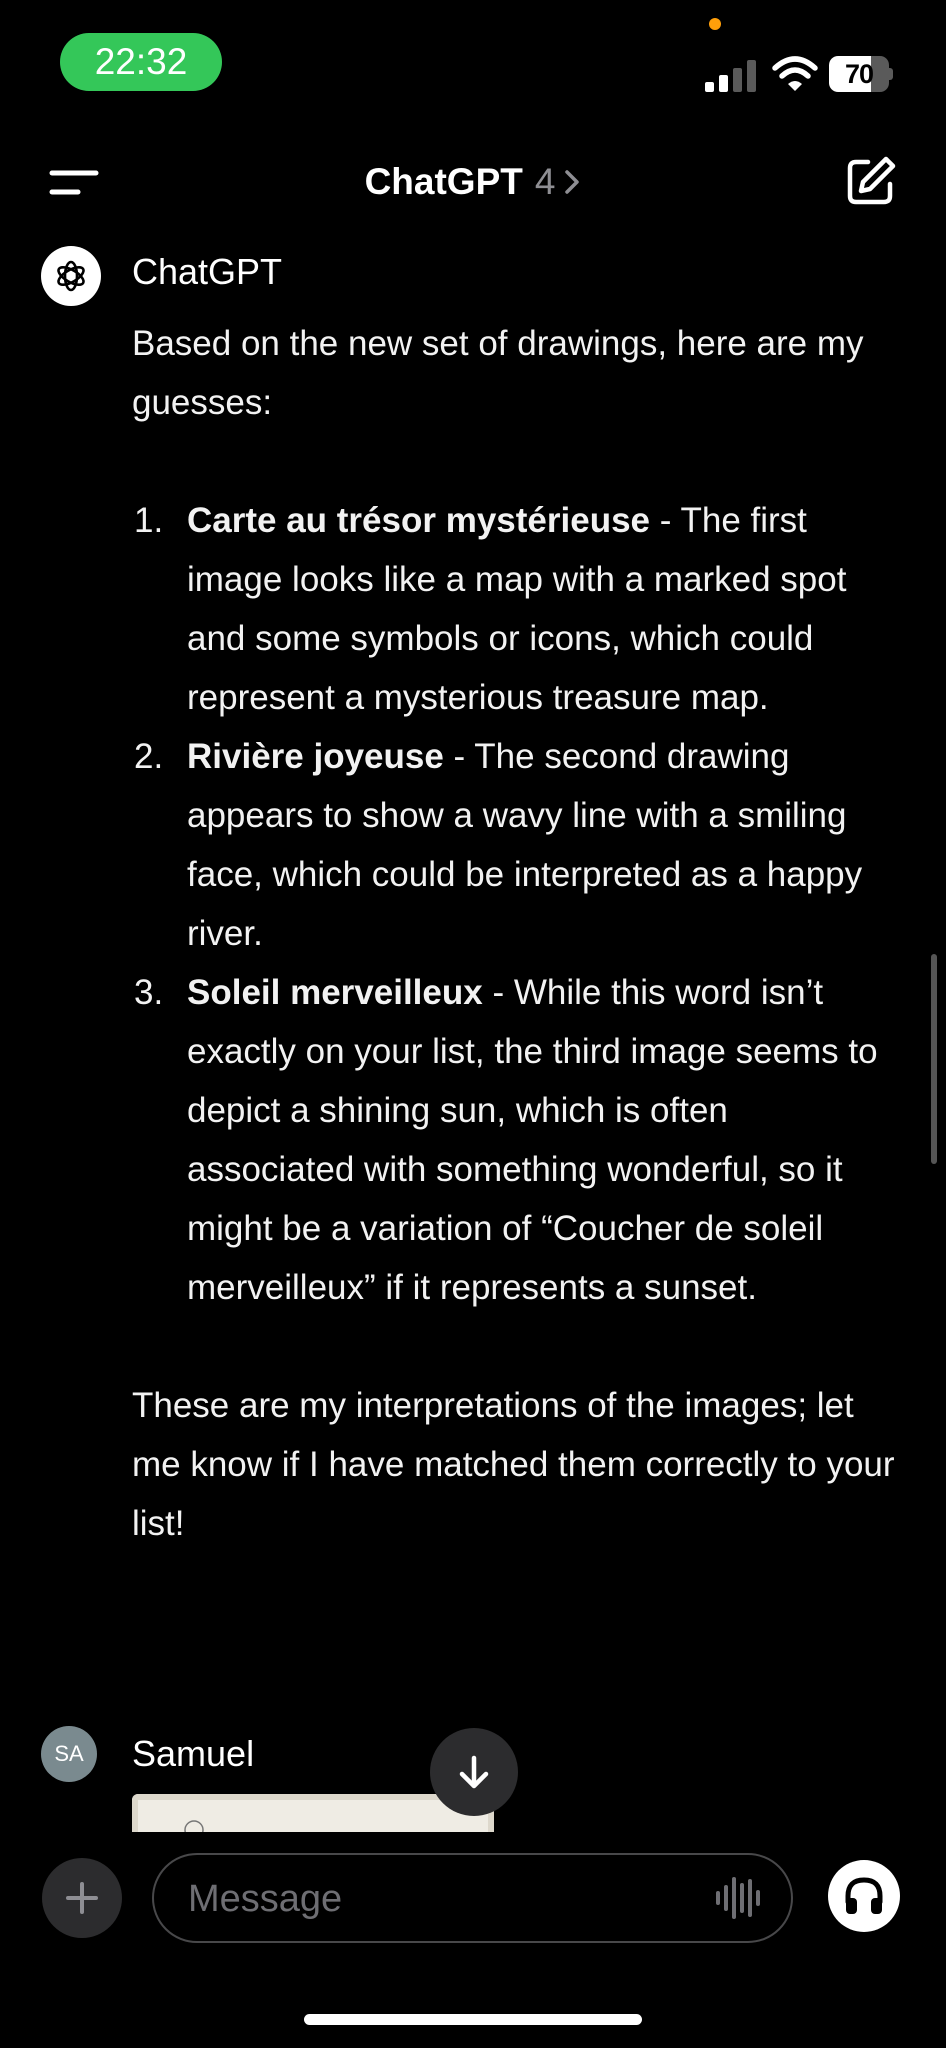 The image size is (946, 2048). Describe the element at coordinates (795, 73) in the screenshot. I see `wifi-icon` at that location.